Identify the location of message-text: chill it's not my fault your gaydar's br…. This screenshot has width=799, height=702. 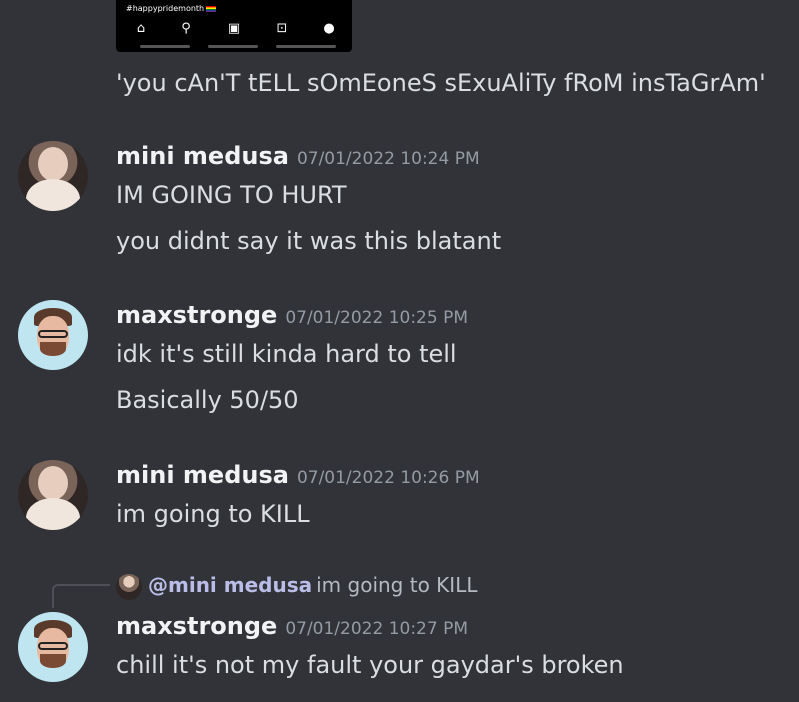
(370, 665).